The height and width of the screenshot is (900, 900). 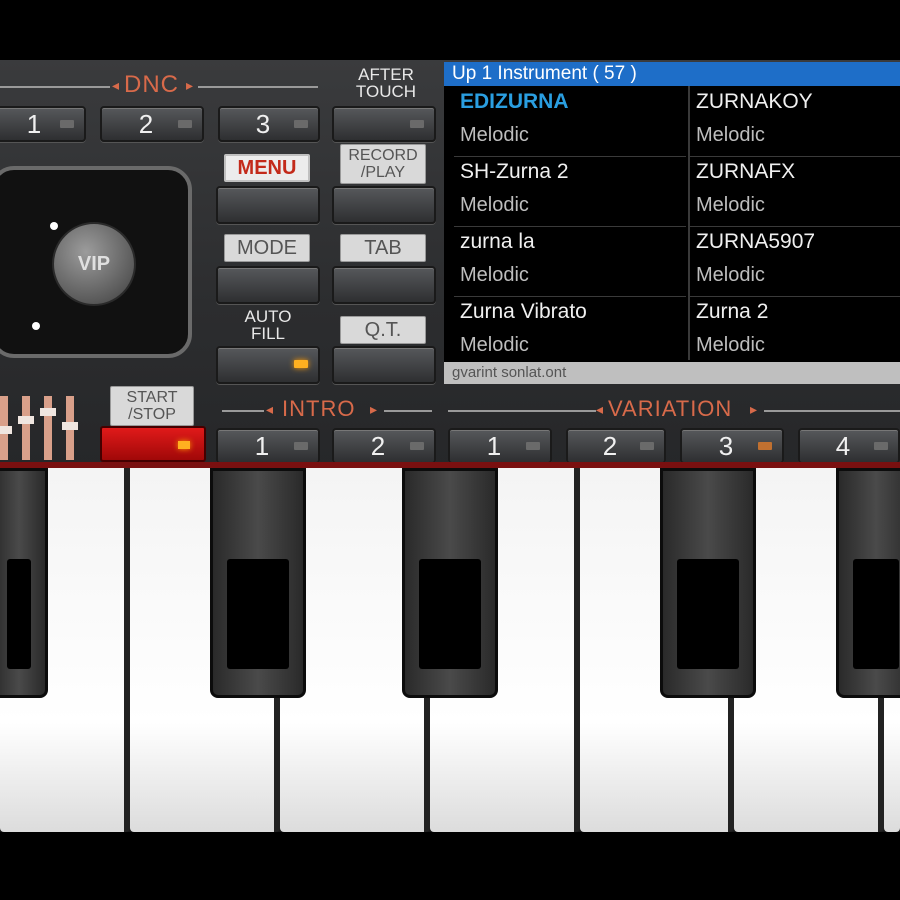 What do you see at coordinates (383, 172) in the screenshot?
I see `record-play-line2: /PLAY` at bounding box center [383, 172].